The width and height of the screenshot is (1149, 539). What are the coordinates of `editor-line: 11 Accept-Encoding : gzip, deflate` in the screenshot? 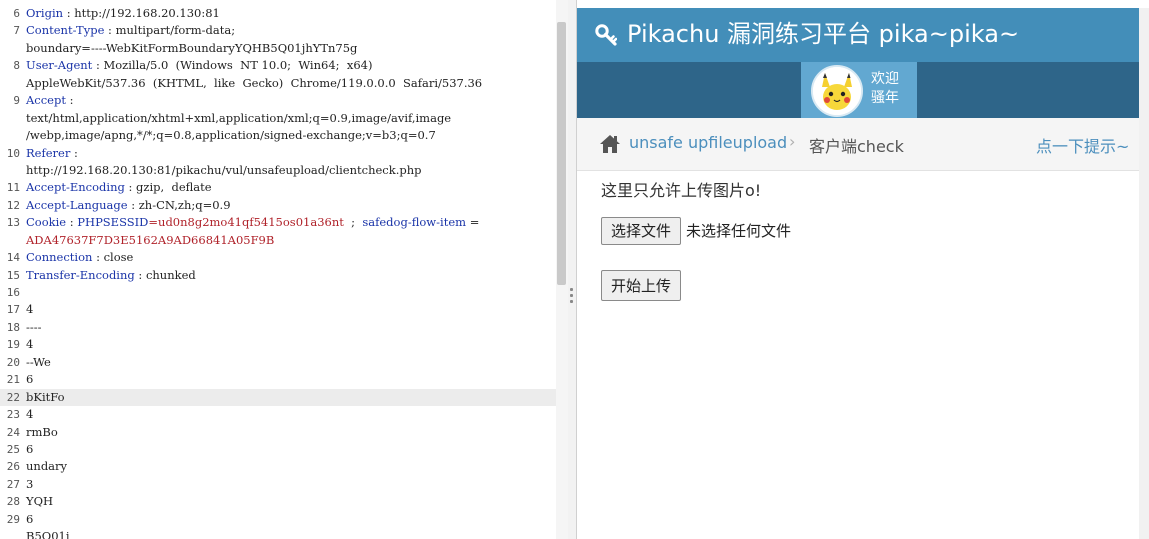 It's located at (278, 187).